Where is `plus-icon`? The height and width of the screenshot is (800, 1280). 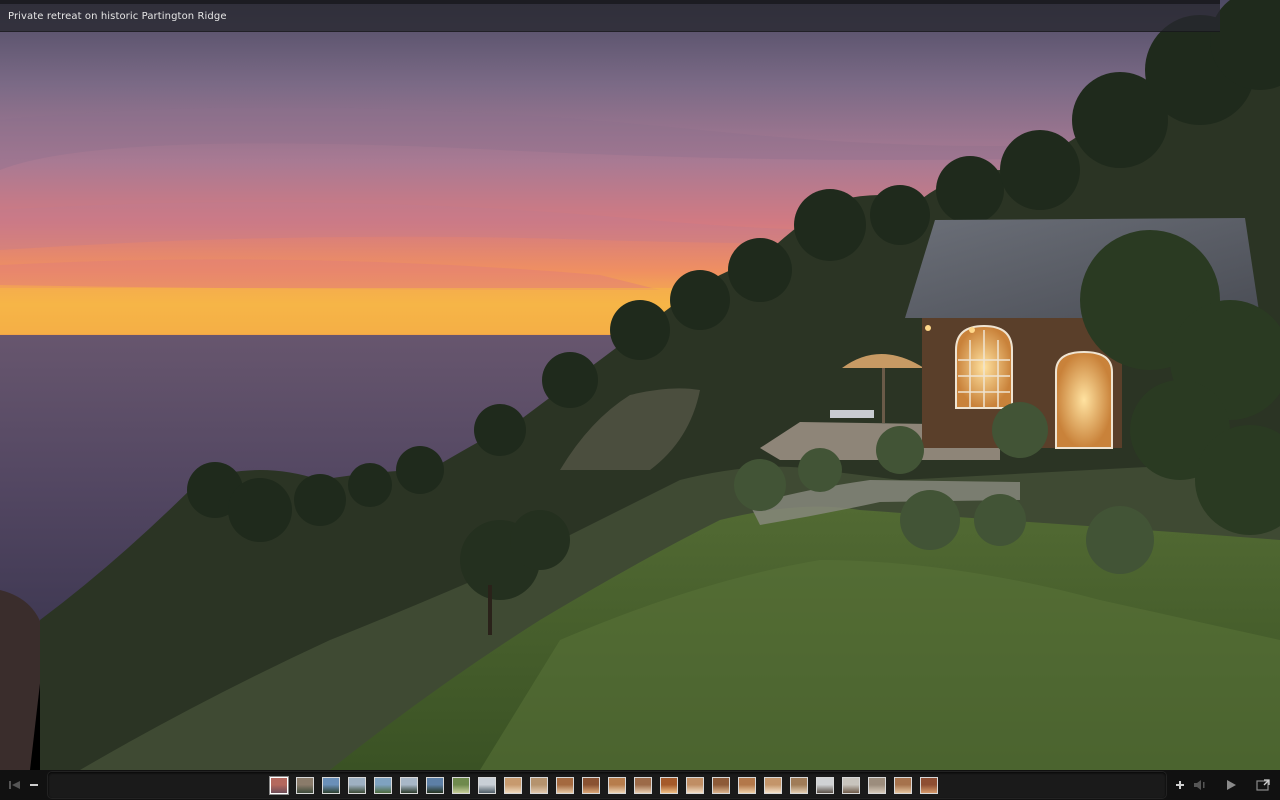 plus-icon is located at coordinates (1180, 785).